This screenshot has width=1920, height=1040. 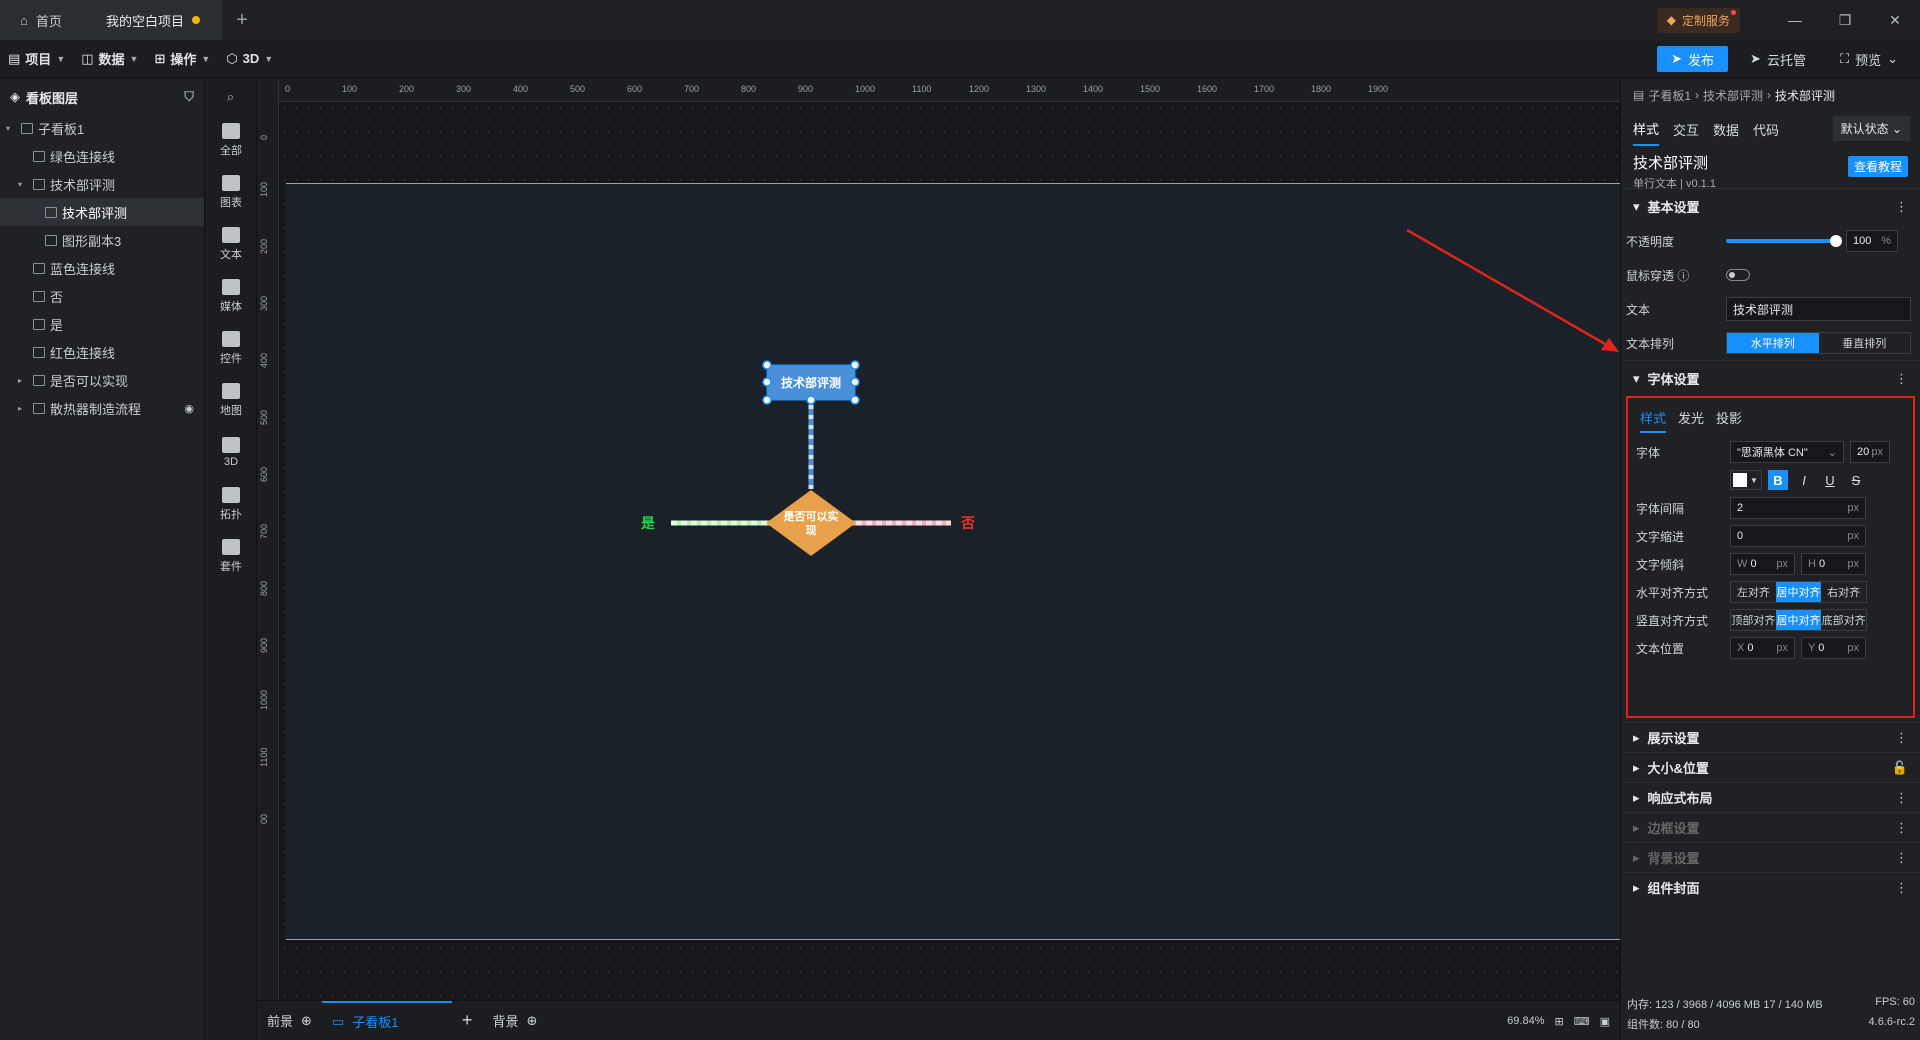 What do you see at coordinates (102, 324) in the screenshot?
I see `layer-item: 是` at bounding box center [102, 324].